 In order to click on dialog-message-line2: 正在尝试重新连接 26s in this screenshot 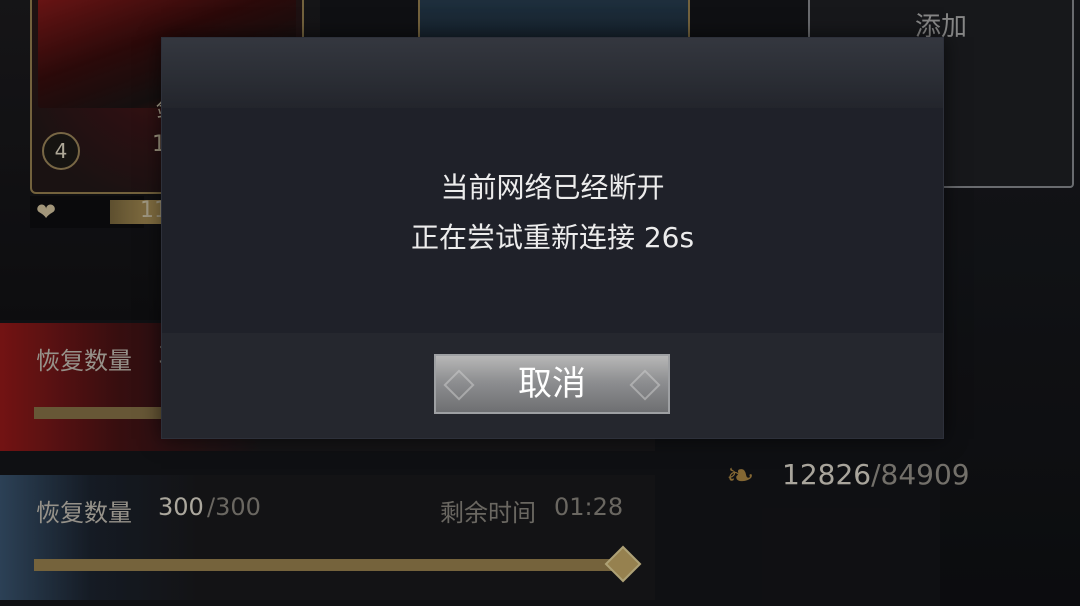, I will do `click(552, 237)`.